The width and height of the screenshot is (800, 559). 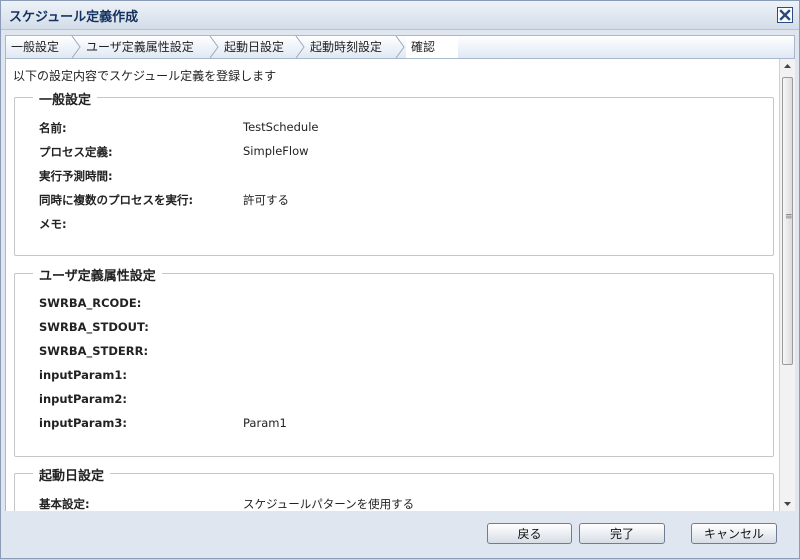 What do you see at coordinates (83, 423) in the screenshot?
I see `field-label: inputParam3:` at bounding box center [83, 423].